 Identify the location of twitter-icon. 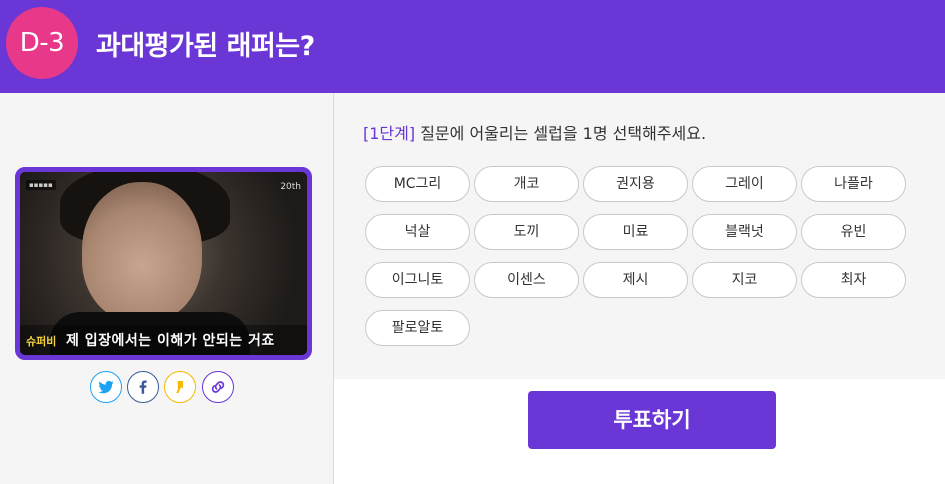
(106, 387).